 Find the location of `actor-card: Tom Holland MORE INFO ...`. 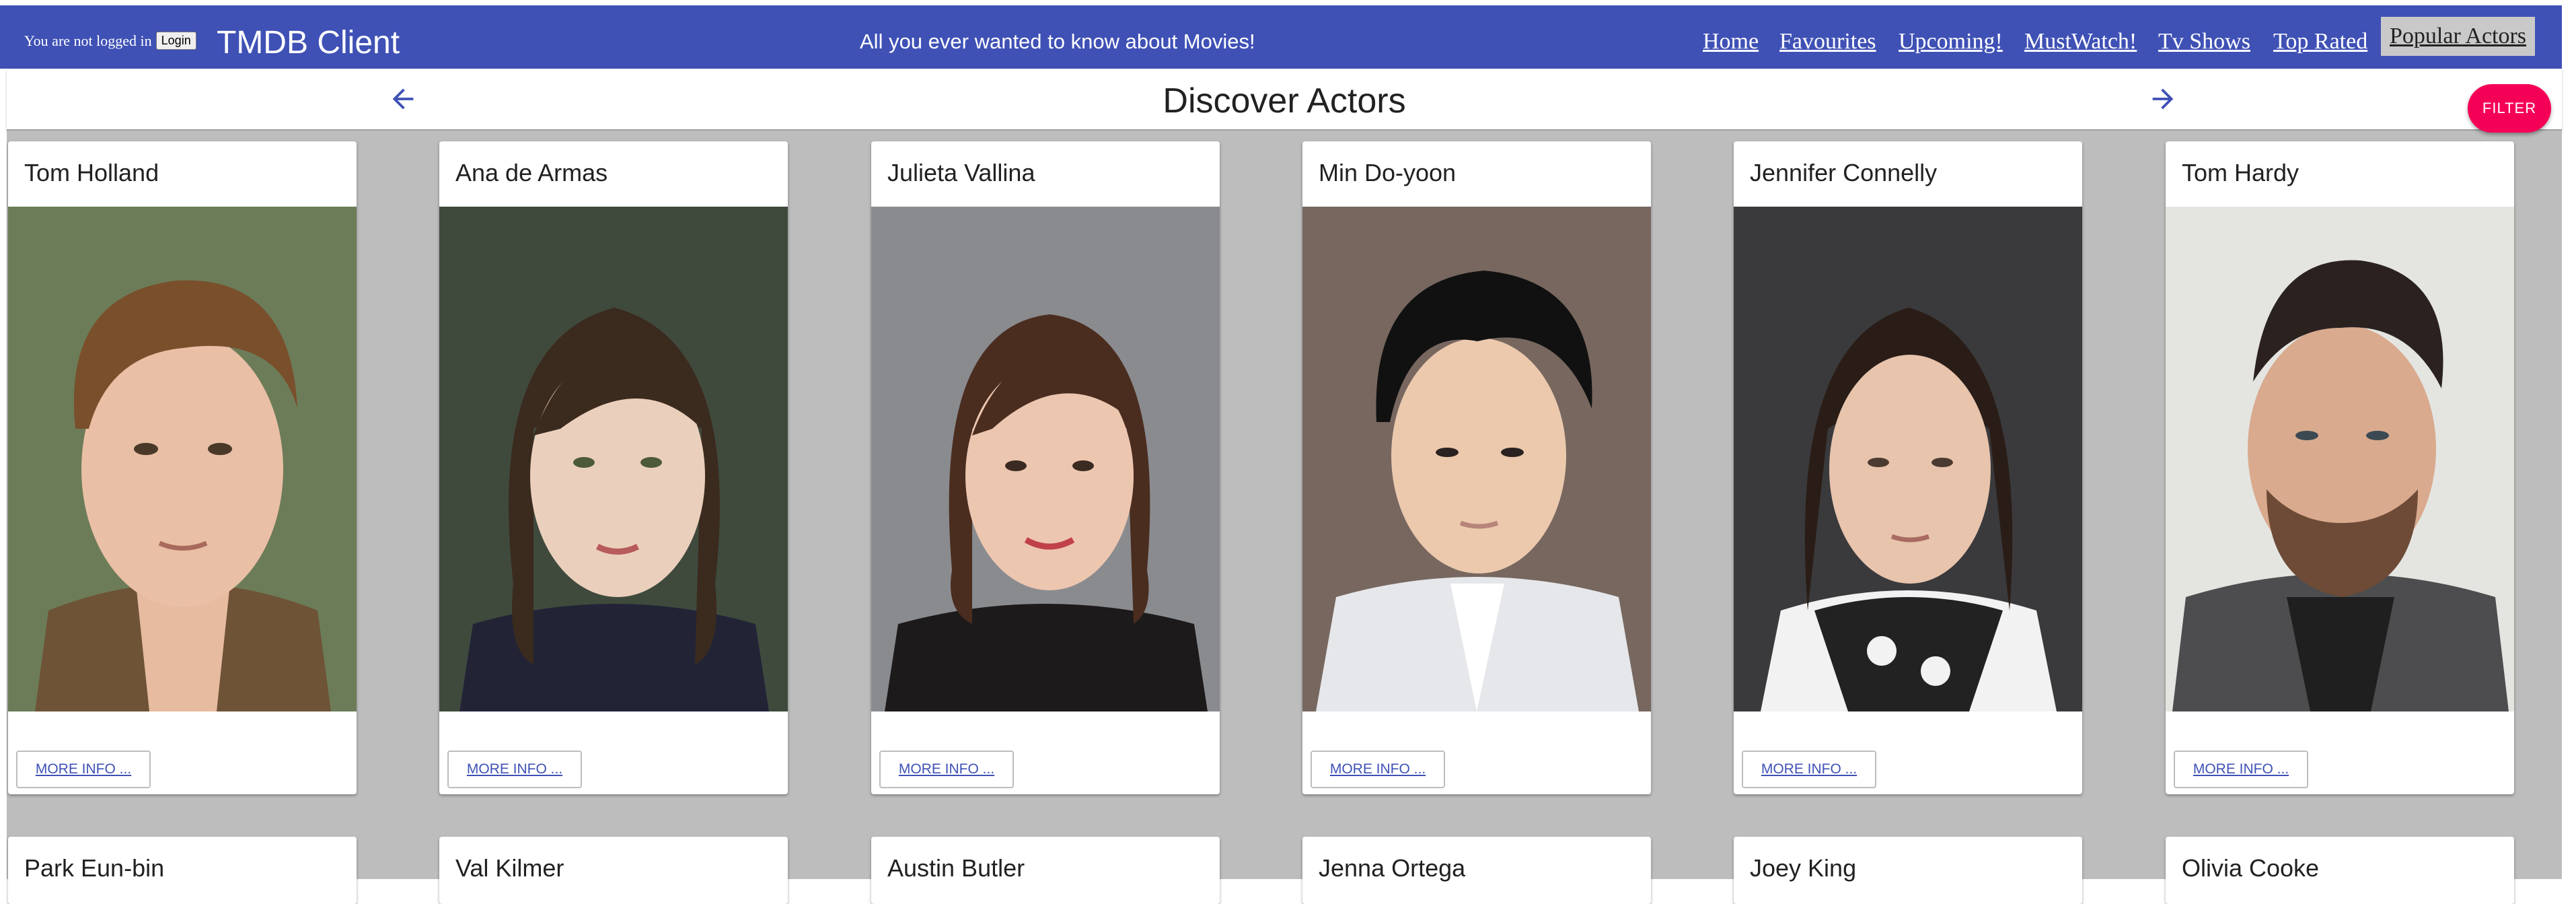

actor-card: Tom Holland MORE INFO ... is located at coordinates (182, 467).